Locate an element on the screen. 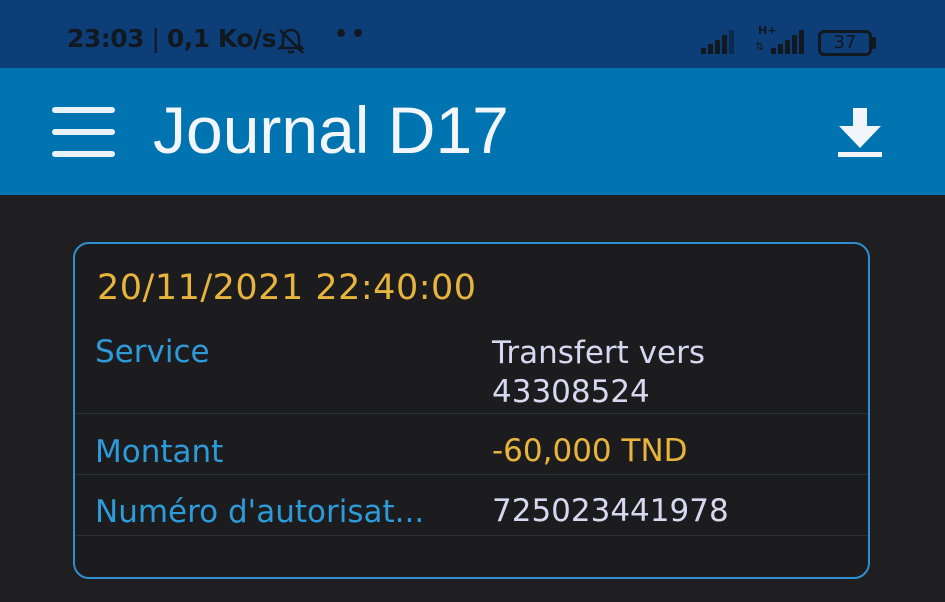 The image size is (945, 602). amount-label: Montant is located at coordinates (159, 452).